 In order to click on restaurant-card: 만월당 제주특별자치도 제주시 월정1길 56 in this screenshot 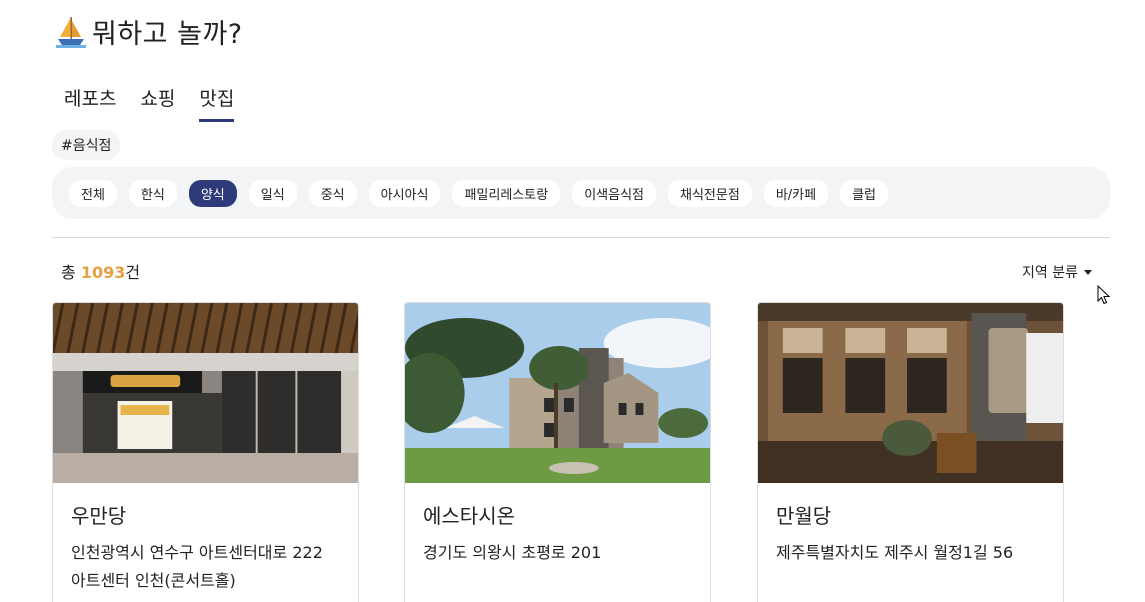, I will do `click(910, 452)`.